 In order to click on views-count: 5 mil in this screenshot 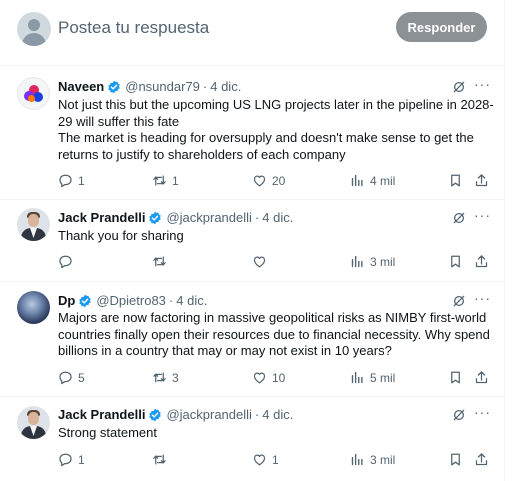, I will do `click(383, 377)`.